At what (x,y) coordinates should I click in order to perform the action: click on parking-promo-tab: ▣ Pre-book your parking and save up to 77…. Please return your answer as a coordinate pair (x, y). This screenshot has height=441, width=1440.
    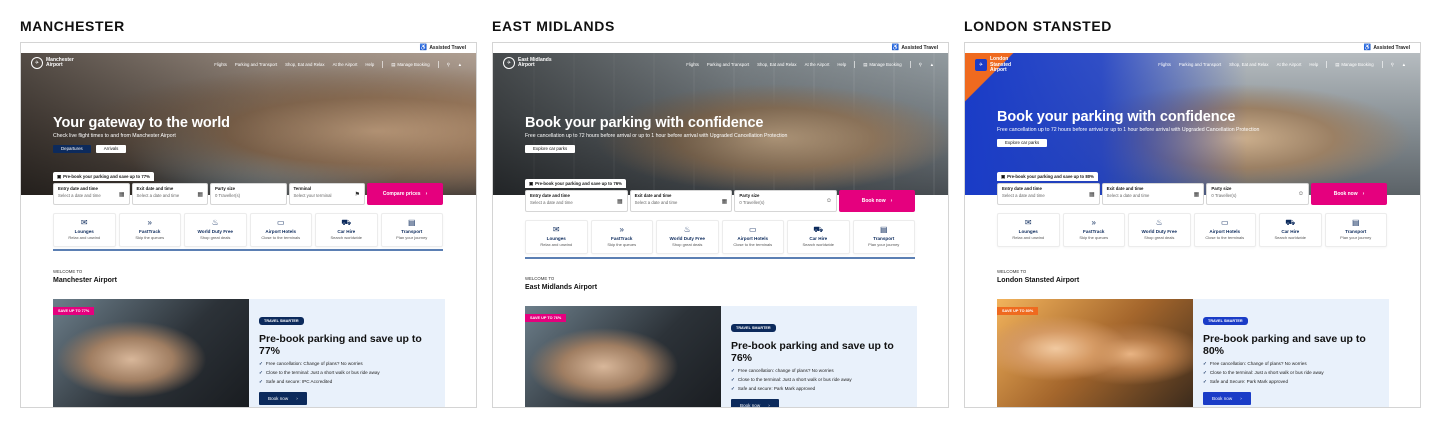
    Looking at the image, I should click on (103, 176).